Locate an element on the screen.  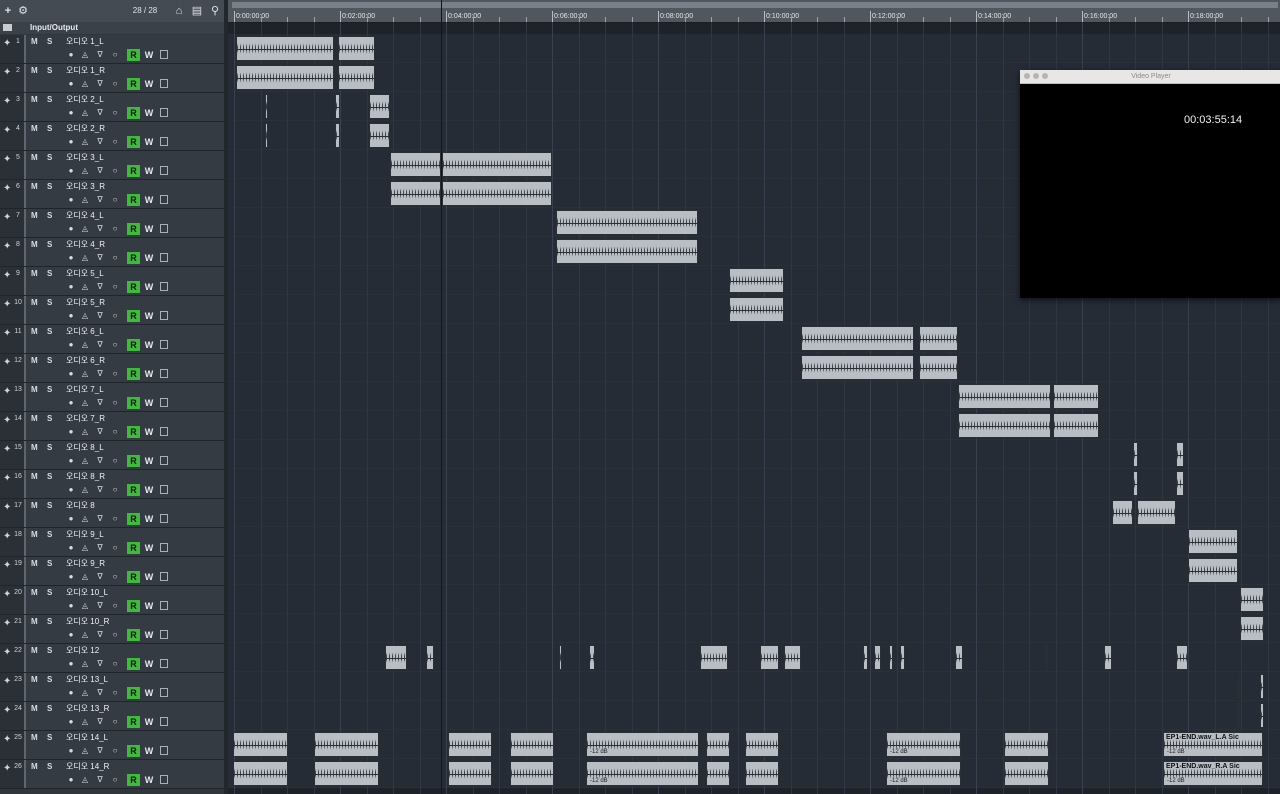
track-header: ✦ 6 M S 오디오 3_R ● ◬ ∇ ○ R W is located at coordinates (112, 194).